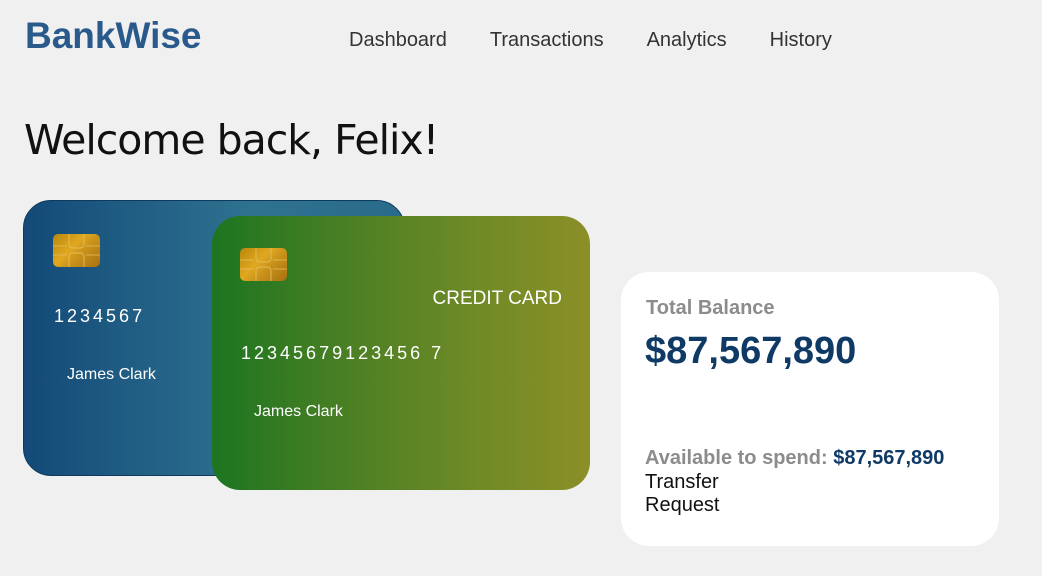 The height and width of the screenshot is (576, 1042). Describe the element at coordinates (547, 40) in the screenshot. I see `nav-item-transactions: Transactions` at that location.